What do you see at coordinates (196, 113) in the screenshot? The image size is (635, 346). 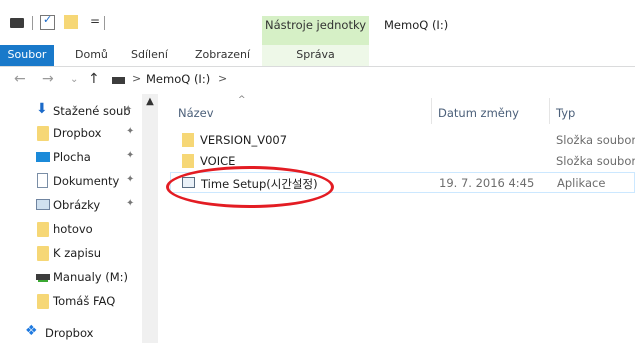 I see `column-header-name: Název` at bounding box center [196, 113].